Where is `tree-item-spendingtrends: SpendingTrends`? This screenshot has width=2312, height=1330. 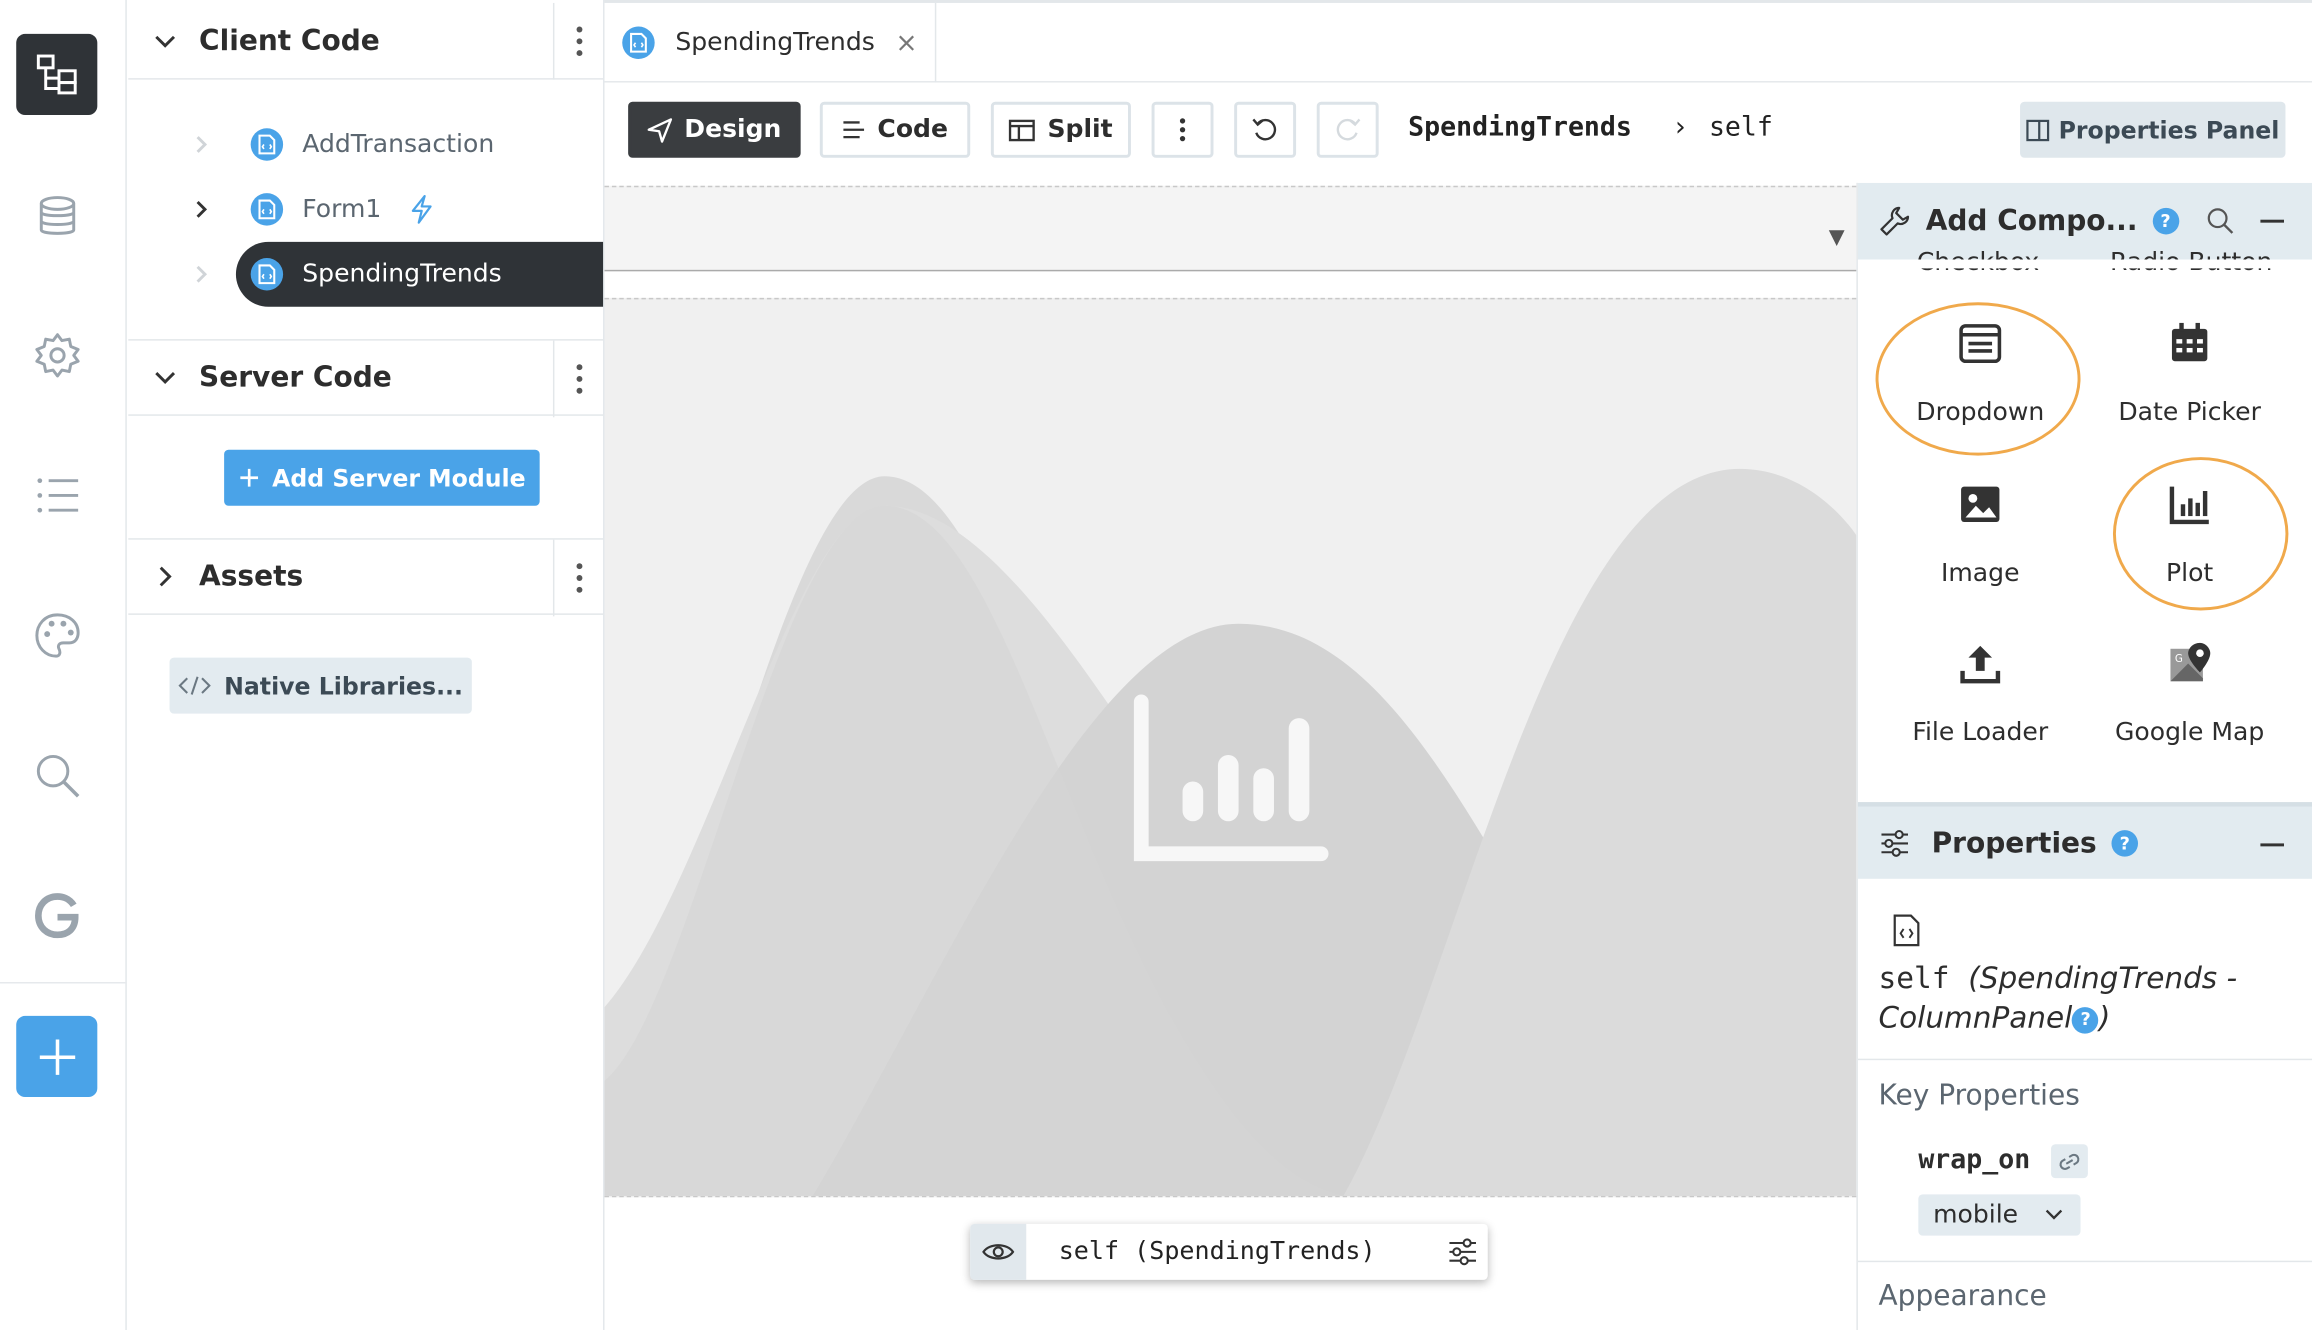
tree-item-spendingtrends: SpendingTrends is located at coordinates (400, 274).